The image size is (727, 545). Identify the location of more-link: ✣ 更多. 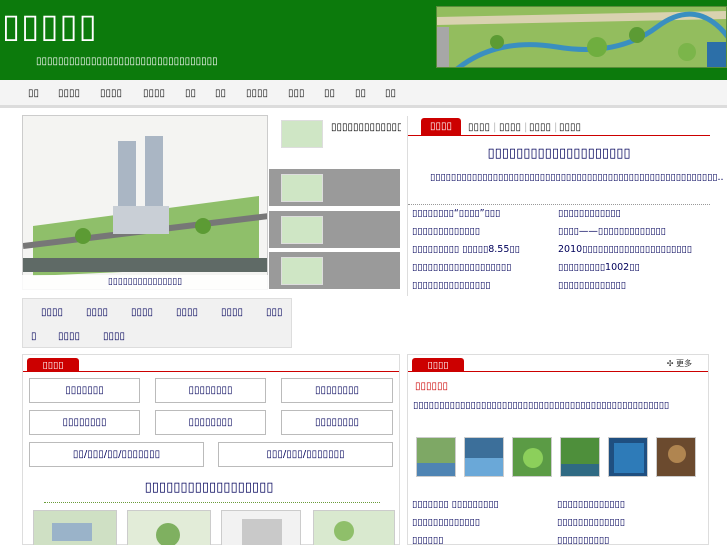
(679, 363).